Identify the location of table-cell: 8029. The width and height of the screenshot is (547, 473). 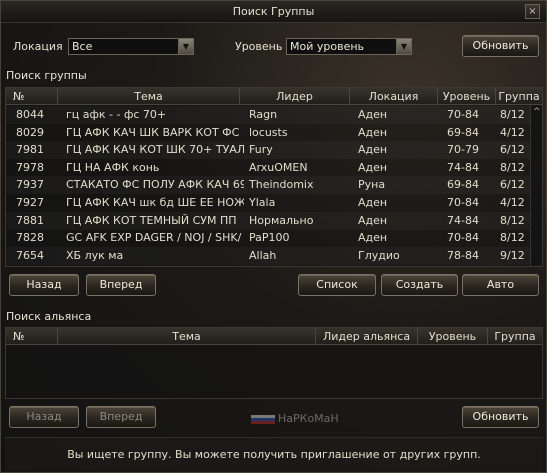
(30, 132).